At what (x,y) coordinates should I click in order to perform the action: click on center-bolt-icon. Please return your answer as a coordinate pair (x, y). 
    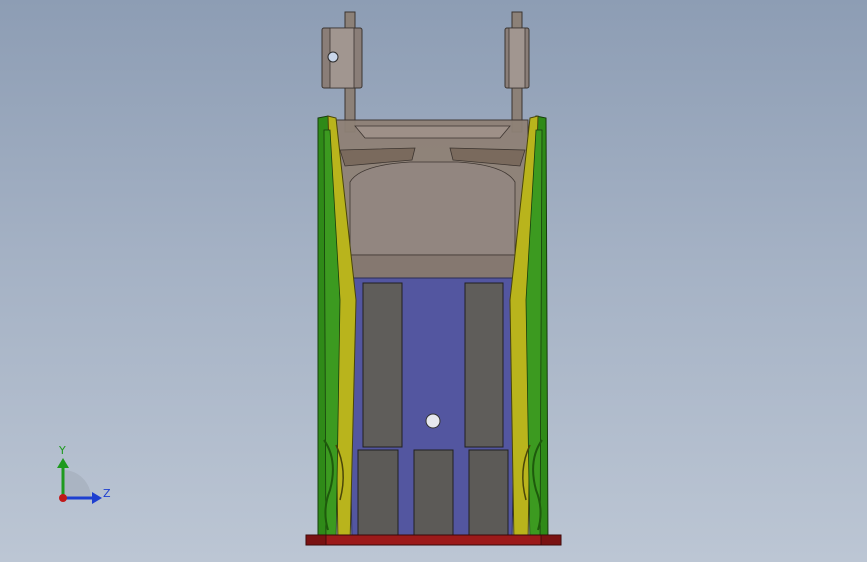
    Looking at the image, I should click on (433, 421).